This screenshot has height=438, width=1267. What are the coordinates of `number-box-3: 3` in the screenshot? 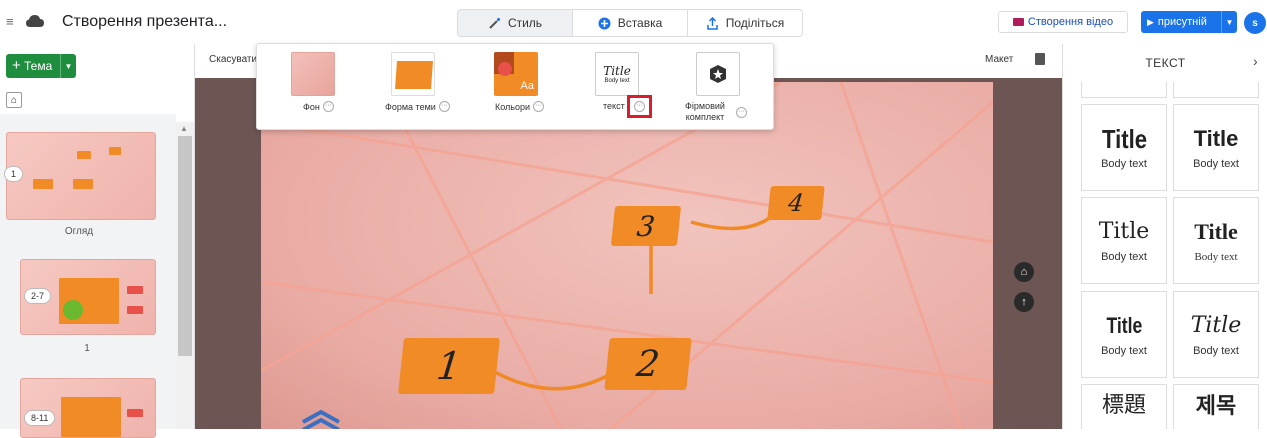 It's located at (646, 226).